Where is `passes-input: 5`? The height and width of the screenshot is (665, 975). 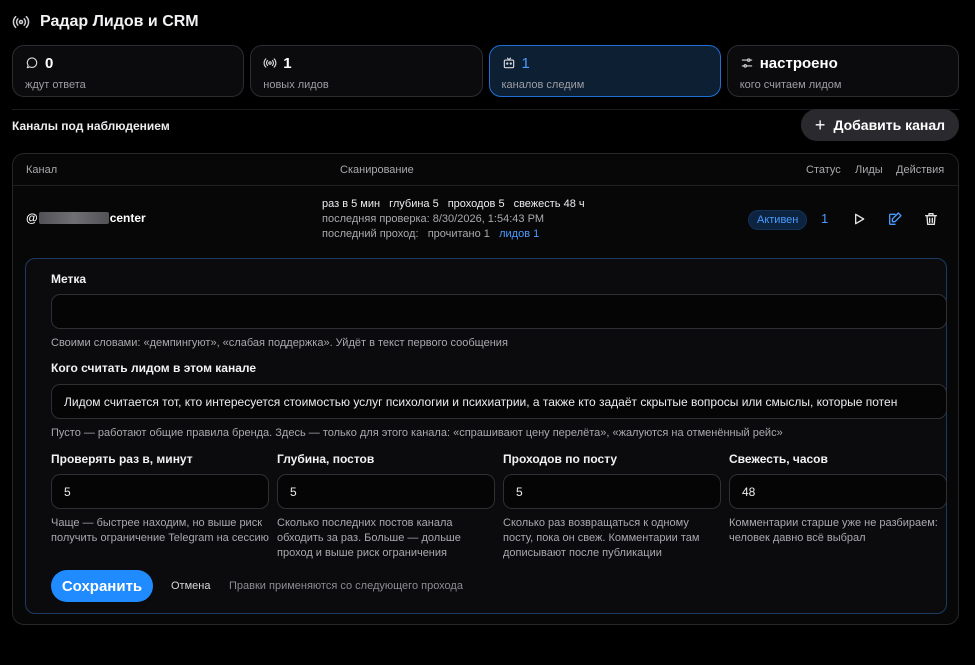 passes-input: 5 is located at coordinates (612, 491).